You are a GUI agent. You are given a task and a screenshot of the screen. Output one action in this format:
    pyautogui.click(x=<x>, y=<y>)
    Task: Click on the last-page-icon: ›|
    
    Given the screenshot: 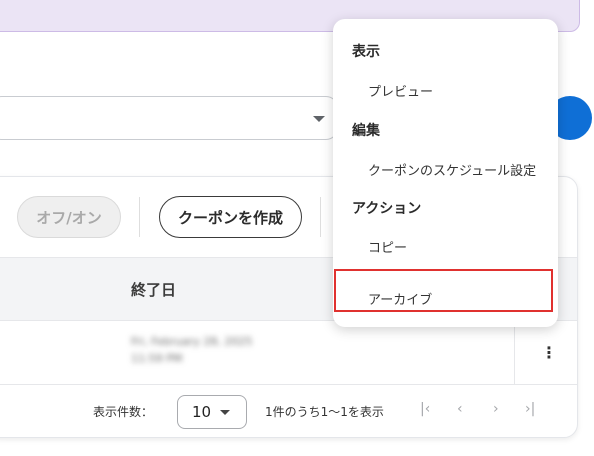 What is the action you would take?
    pyautogui.click(x=530, y=409)
    